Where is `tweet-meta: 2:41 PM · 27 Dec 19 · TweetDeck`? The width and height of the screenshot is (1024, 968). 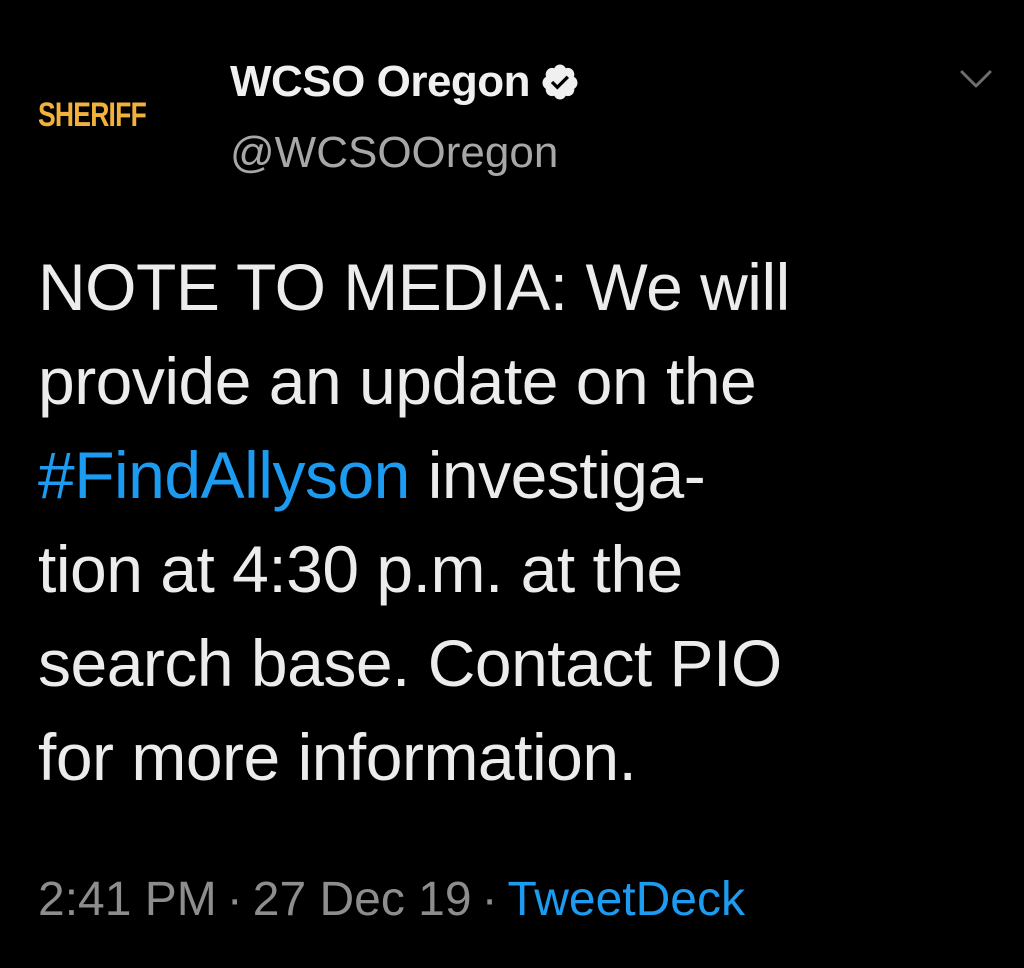
tweet-meta: 2:41 PM · 27 Dec 19 · TweetDeck is located at coordinates (391, 899).